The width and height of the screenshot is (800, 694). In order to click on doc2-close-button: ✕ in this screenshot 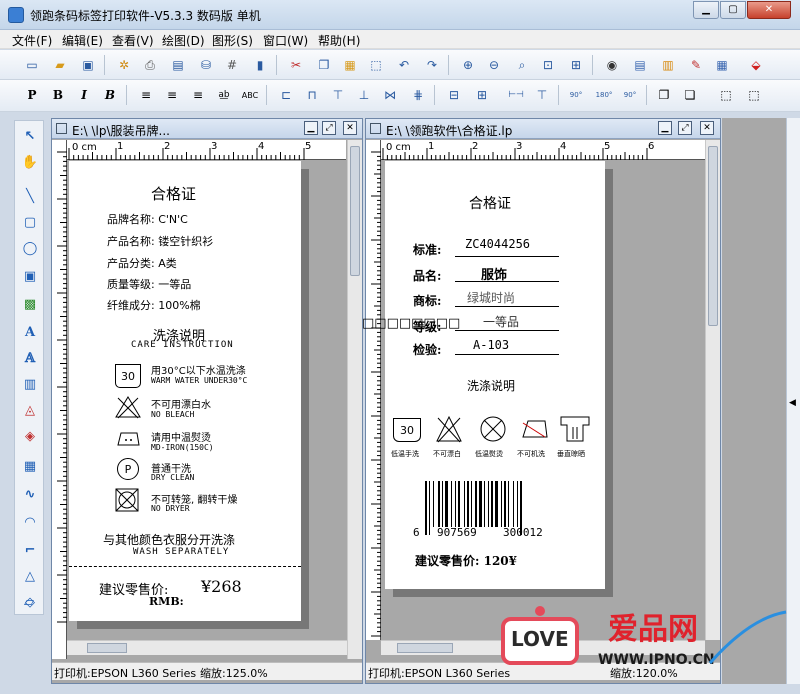, I will do `click(707, 128)`.